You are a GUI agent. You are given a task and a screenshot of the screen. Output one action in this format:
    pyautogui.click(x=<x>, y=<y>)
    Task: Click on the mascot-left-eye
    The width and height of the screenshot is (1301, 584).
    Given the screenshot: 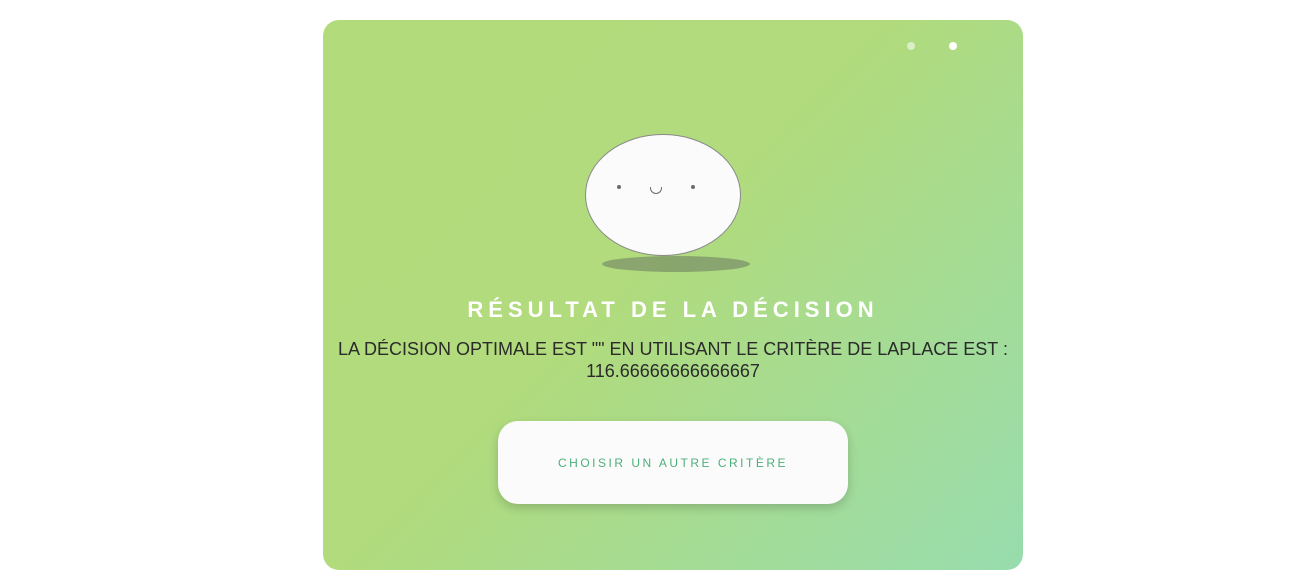 What is the action you would take?
    pyautogui.click(x=619, y=187)
    